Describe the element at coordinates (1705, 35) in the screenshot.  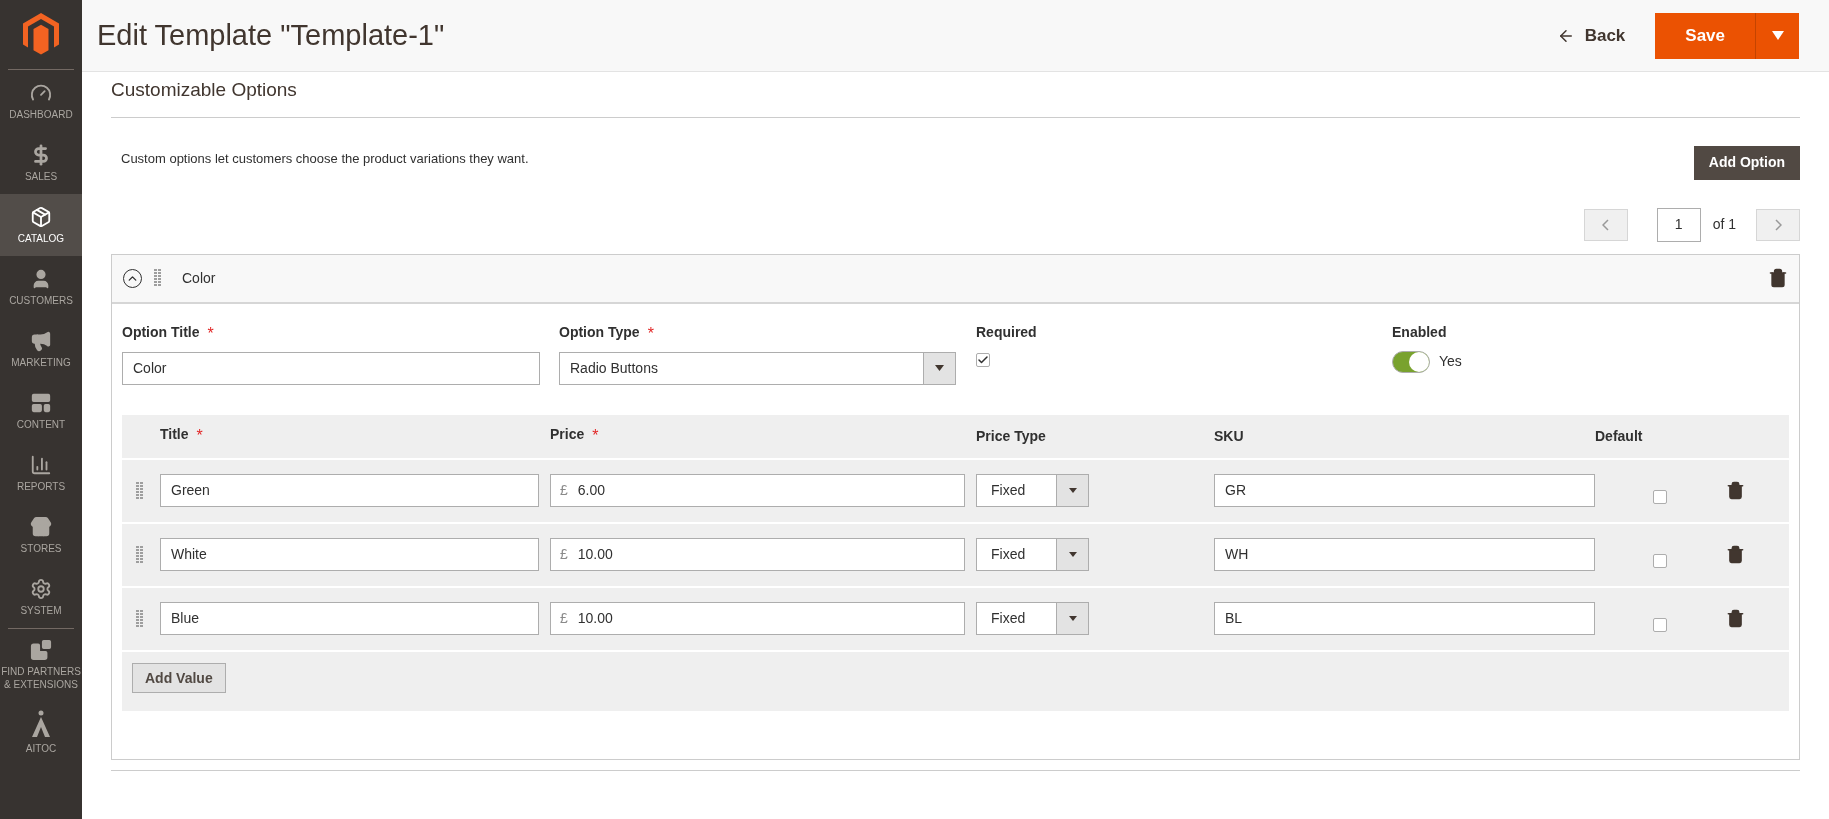
I see `save-button: Save` at that location.